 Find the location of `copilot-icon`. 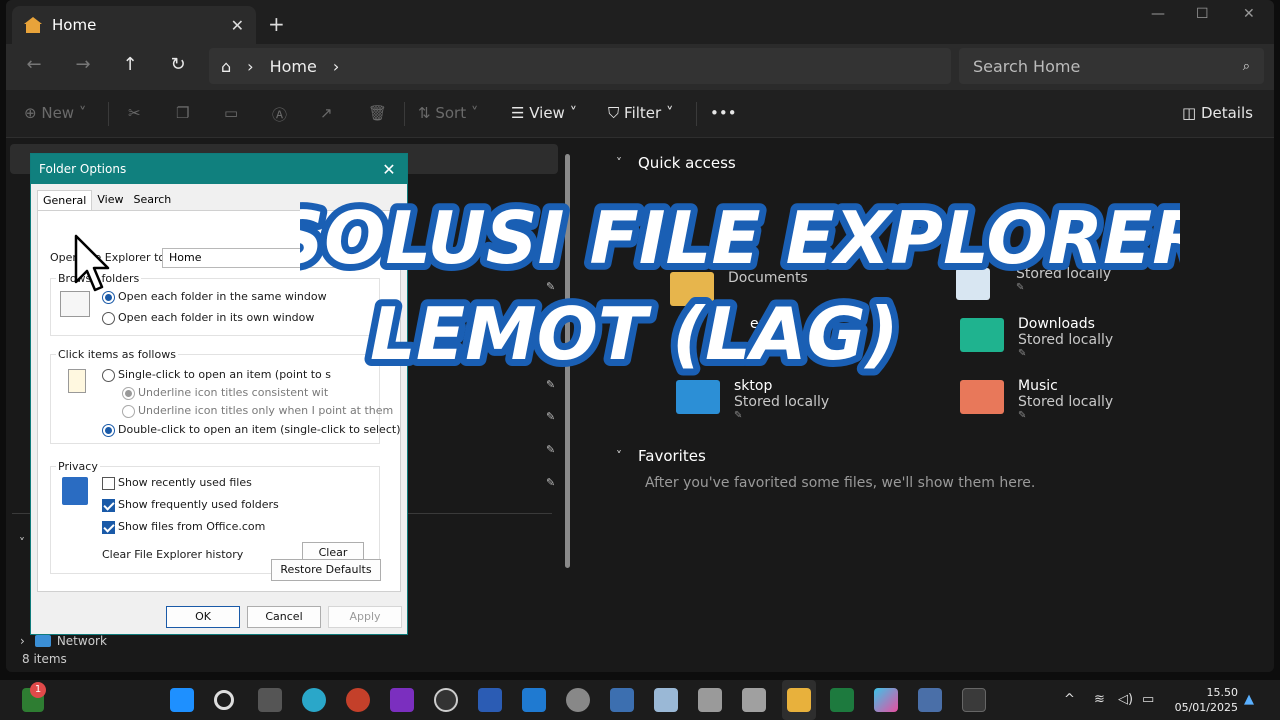

copilot-icon is located at coordinates (886, 700).